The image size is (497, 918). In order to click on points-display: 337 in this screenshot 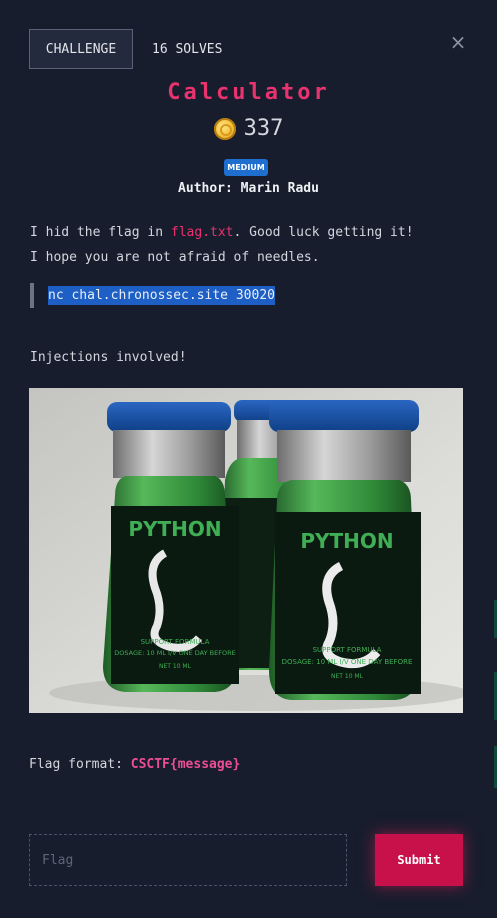, I will do `click(248, 128)`.